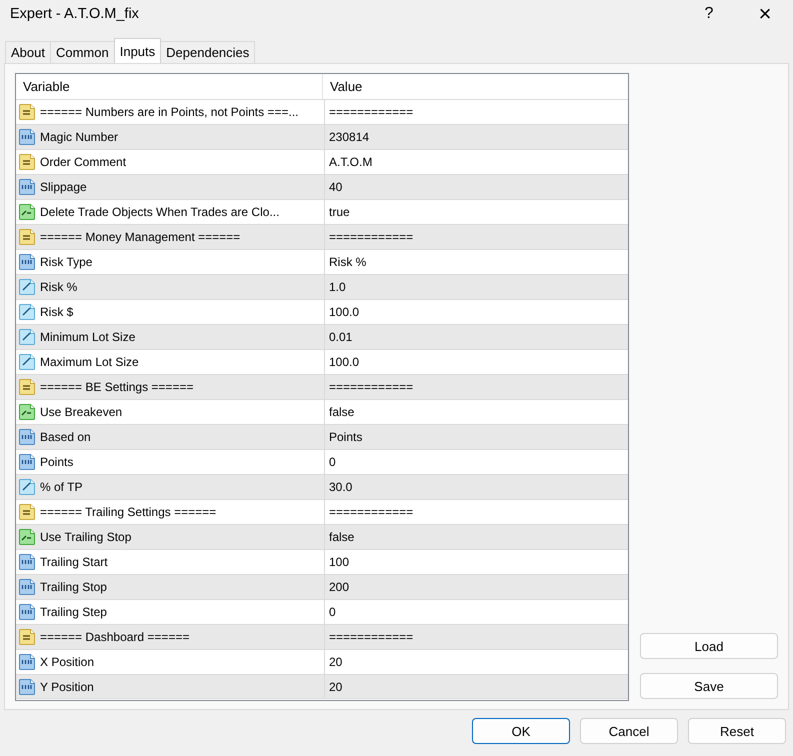  I want to click on variable-value: Risk %, so click(347, 262).